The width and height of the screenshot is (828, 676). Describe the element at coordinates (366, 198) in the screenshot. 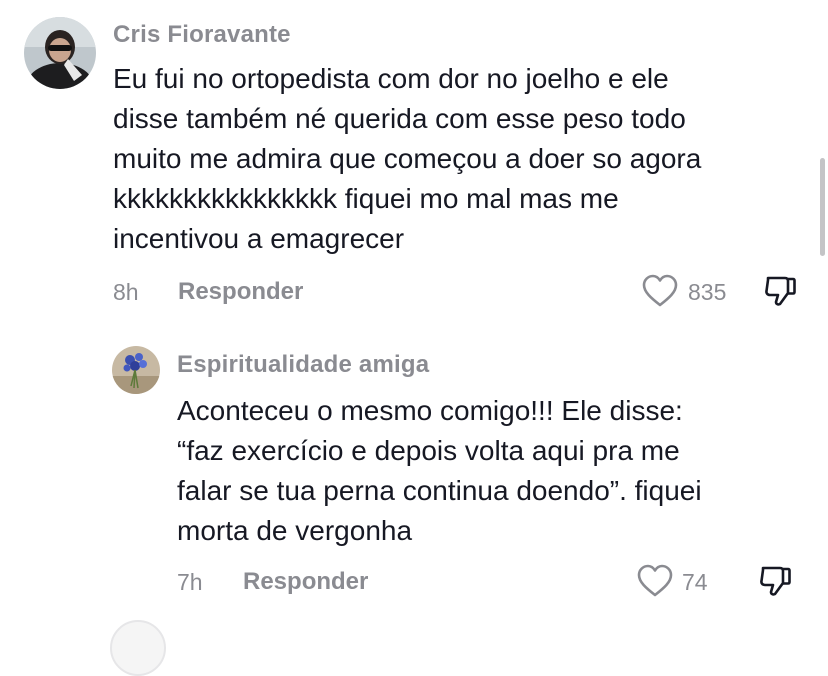

I see `comment-line: kkkkkkkkkkkkkkkk fiquei mo mal mas me` at that location.